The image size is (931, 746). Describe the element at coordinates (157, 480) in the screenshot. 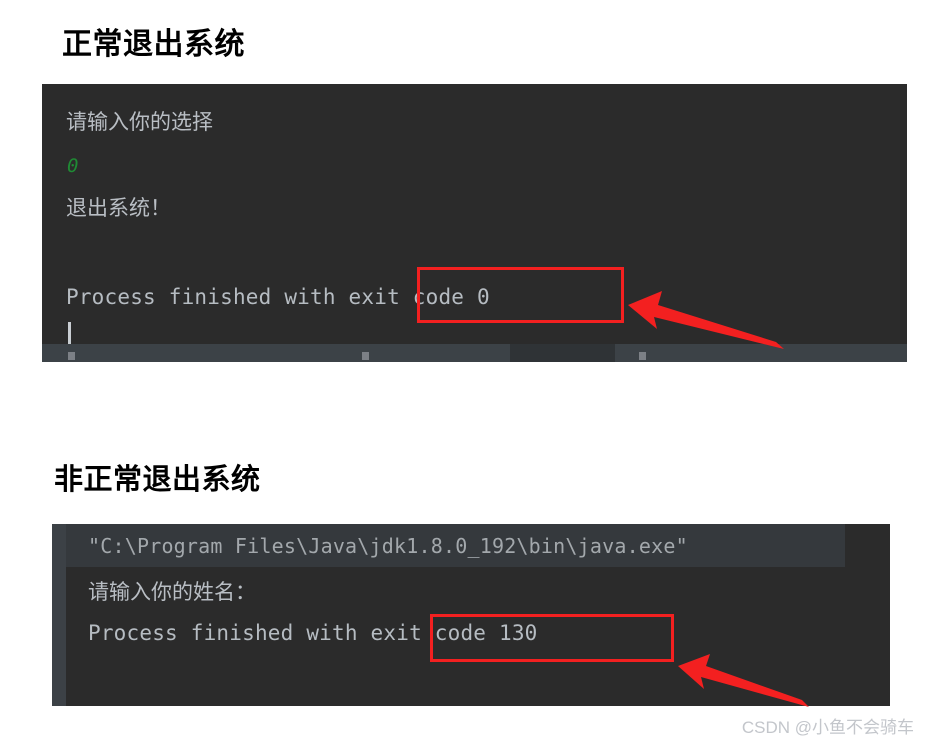

I see `page-title-abnormal-exit: 非正常退出系统` at that location.